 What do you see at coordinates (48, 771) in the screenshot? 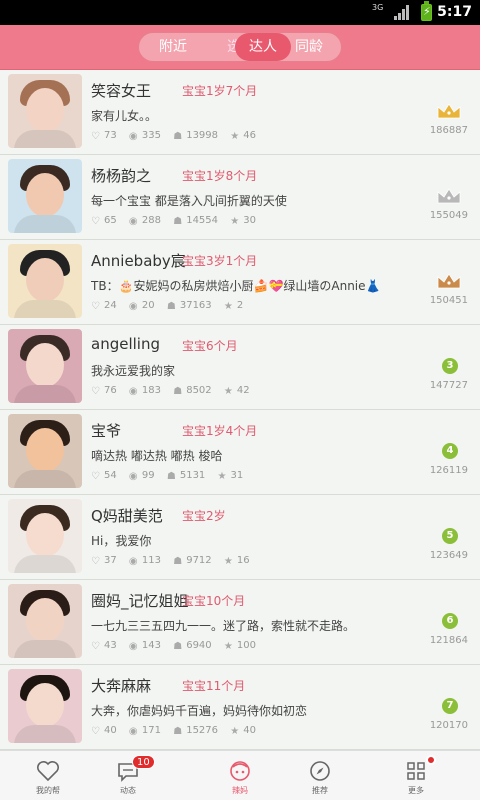
I see `heart-icon` at bounding box center [48, 771].